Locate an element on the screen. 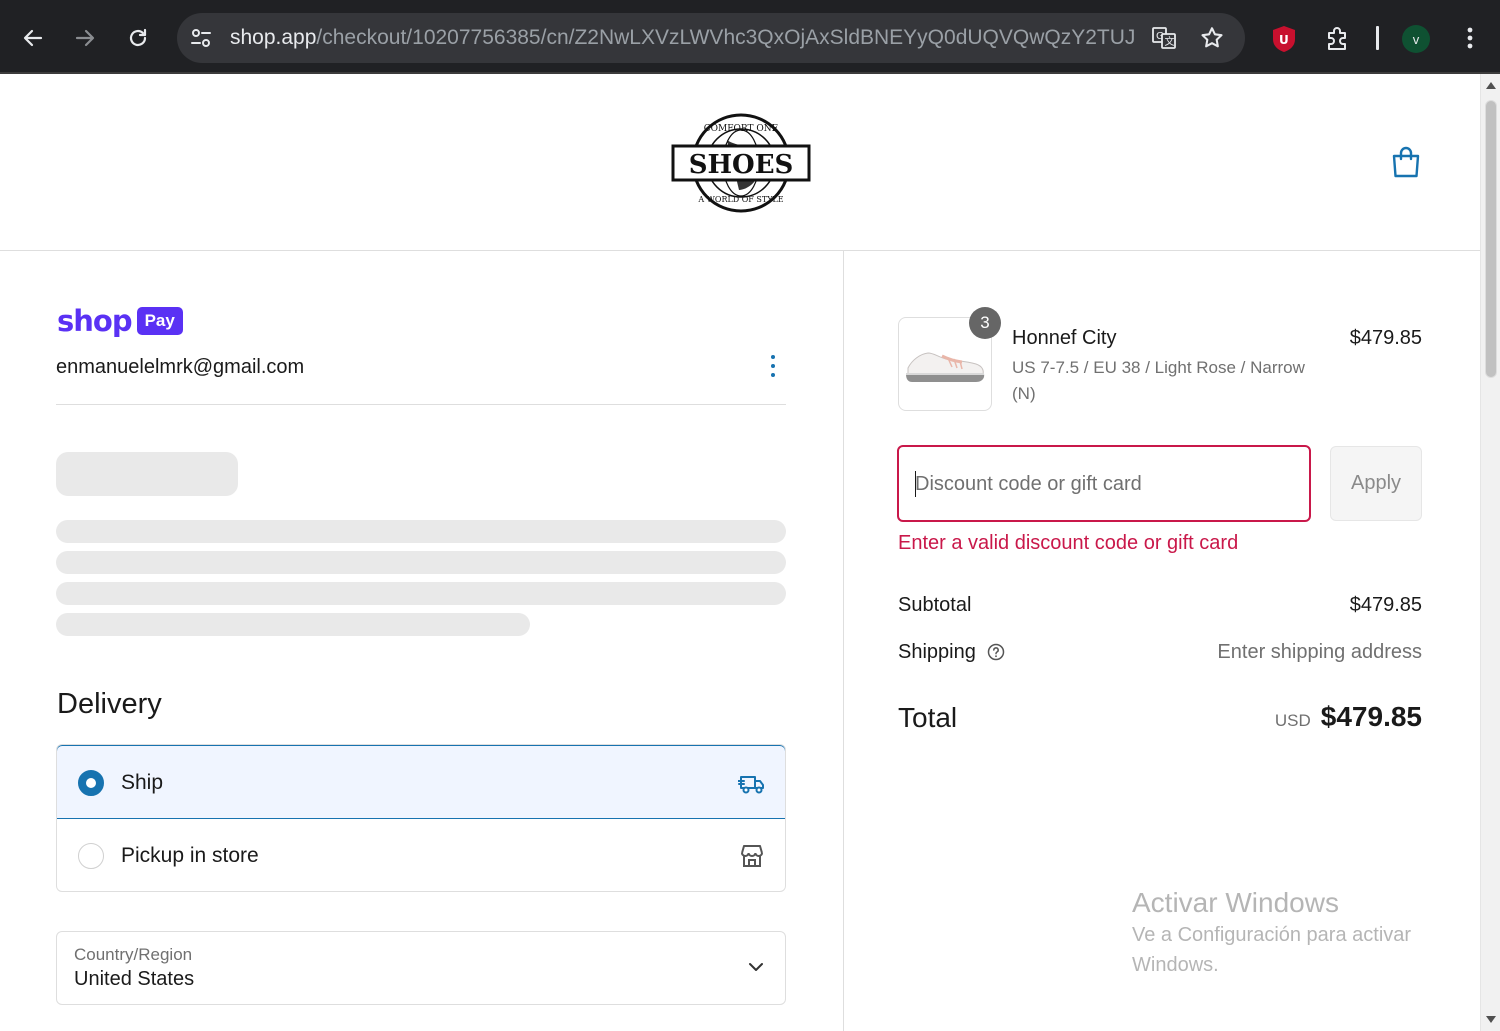 This screenshot has width=1500, height=1031. pickup-radio is located at coordinates (91, 856).